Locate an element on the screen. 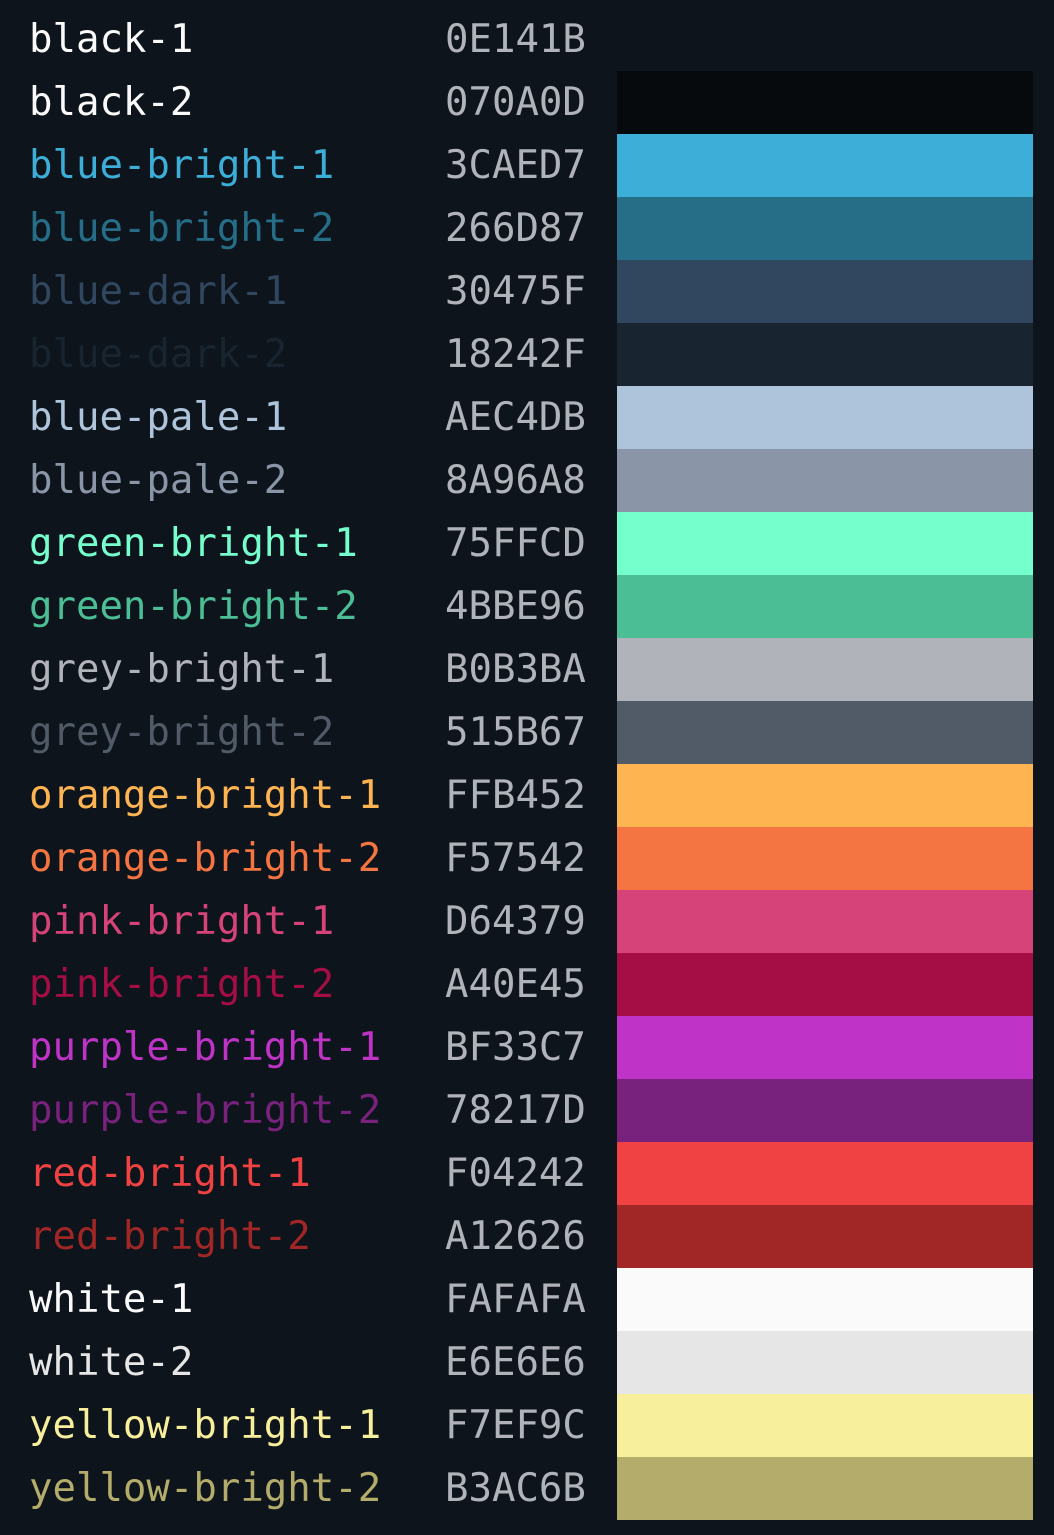  color-row: yellow-bright-2 B3AC6B is located at coordinates (527, 1488).